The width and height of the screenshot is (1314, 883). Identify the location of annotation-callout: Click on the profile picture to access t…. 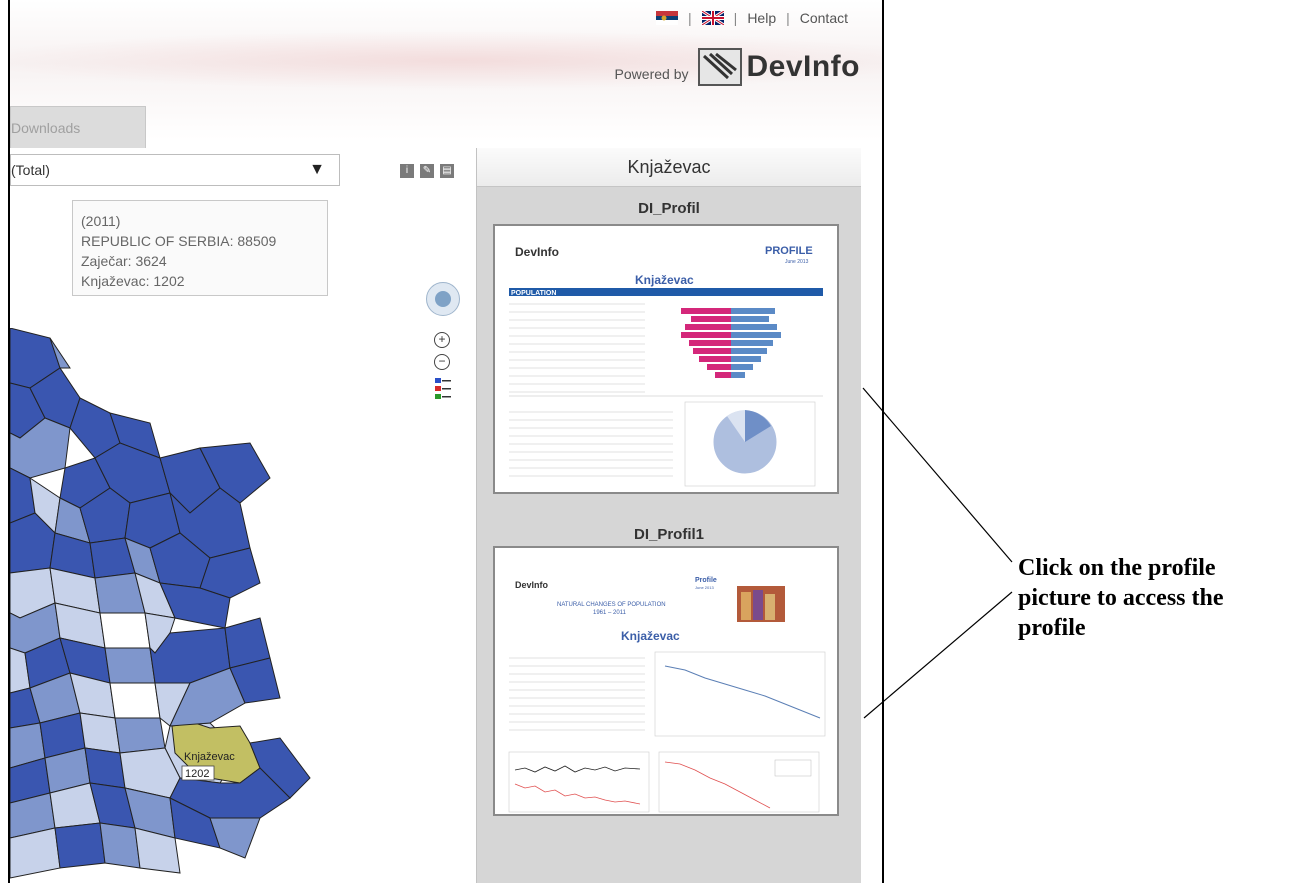
(1163, 598).